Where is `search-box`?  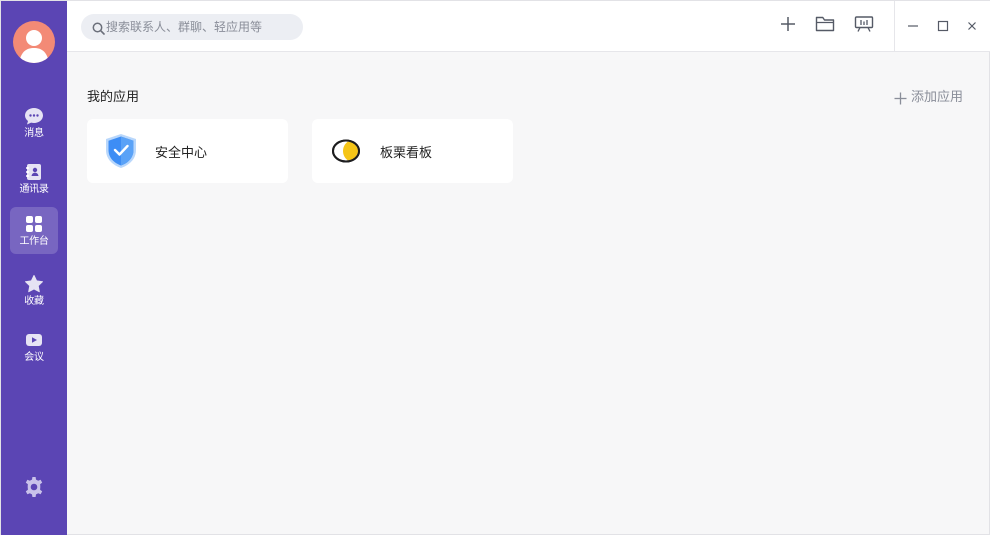 search-box is located at coordinates (192, 27).